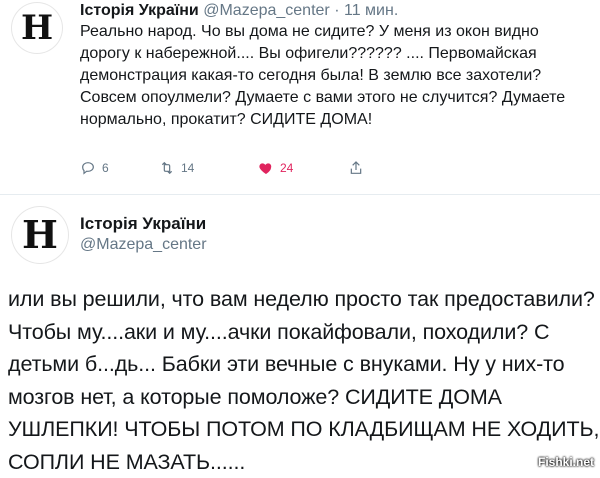 The height and width of the screenshot is (478, 600). Describe the element at coordinates (300, 194) in the screenshot. I see `divider` at that location.